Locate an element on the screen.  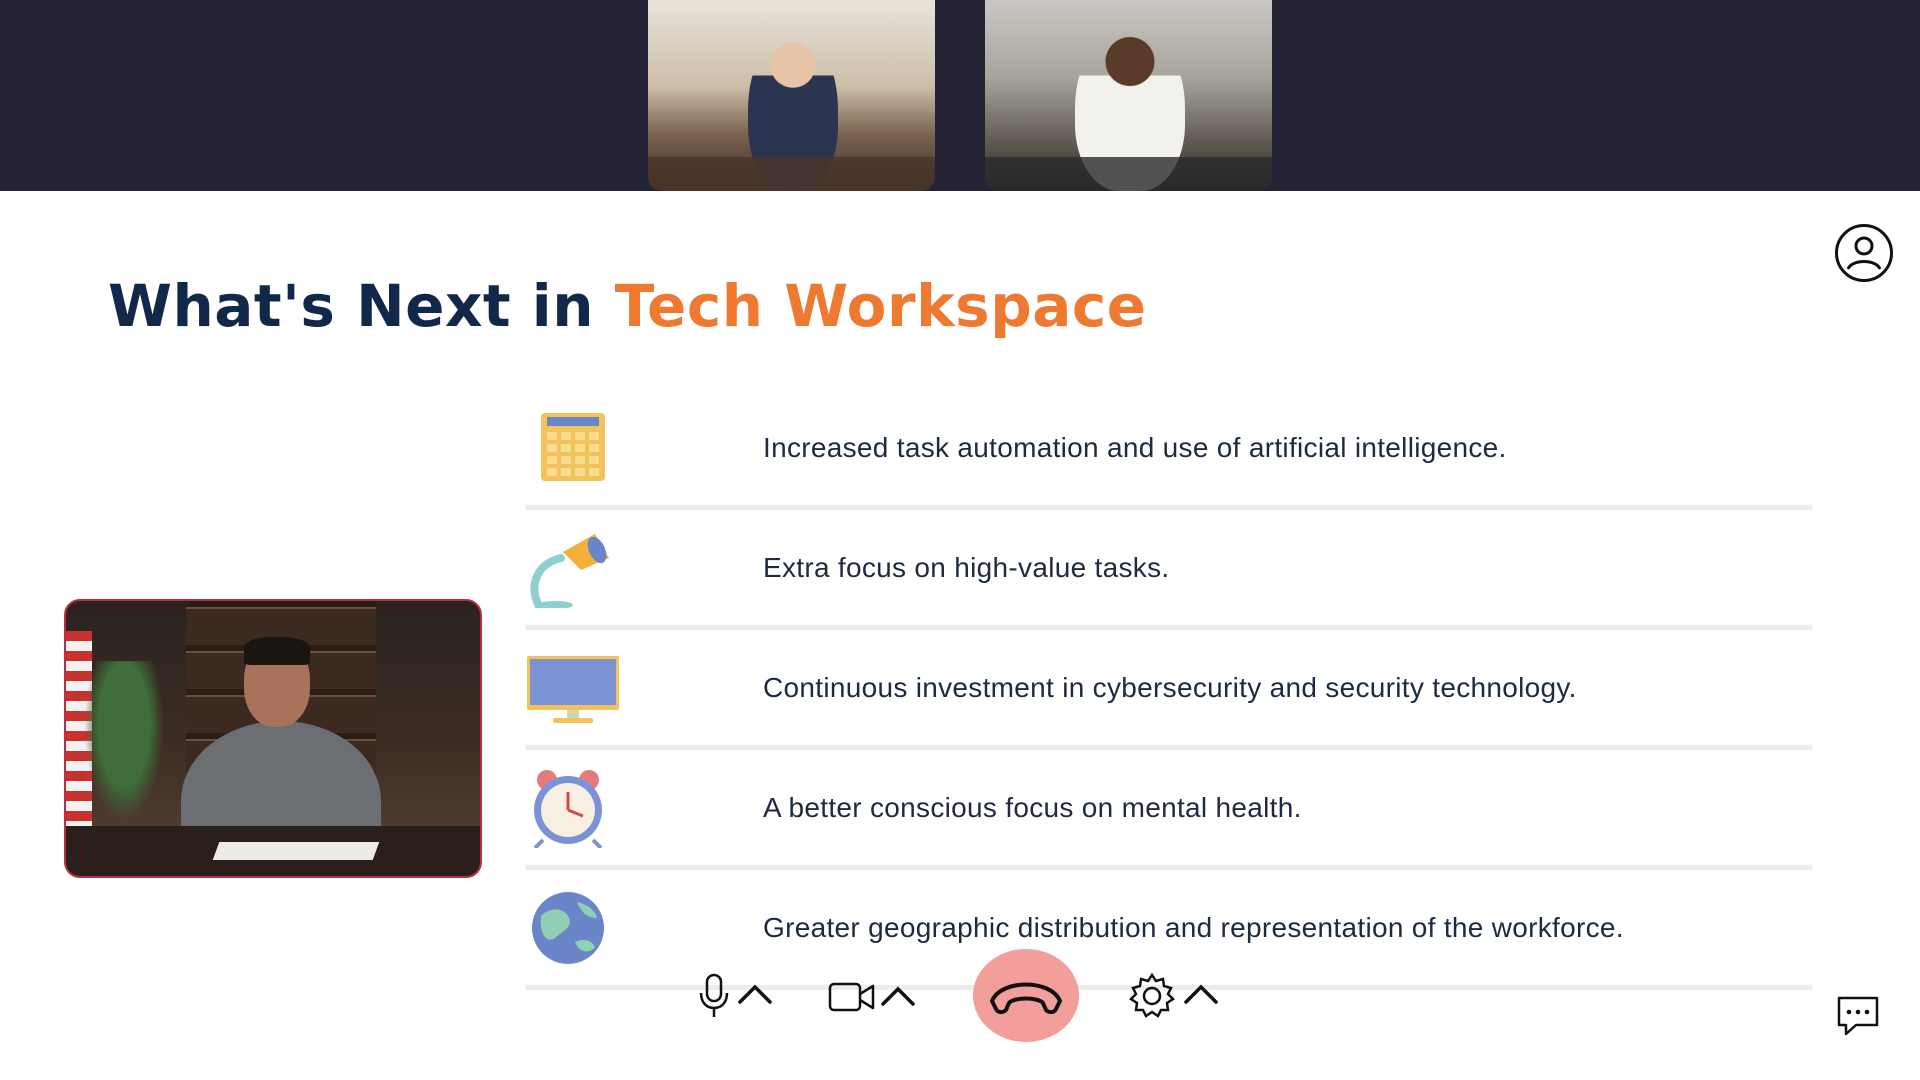
papers is located at coordinates (296, 851).